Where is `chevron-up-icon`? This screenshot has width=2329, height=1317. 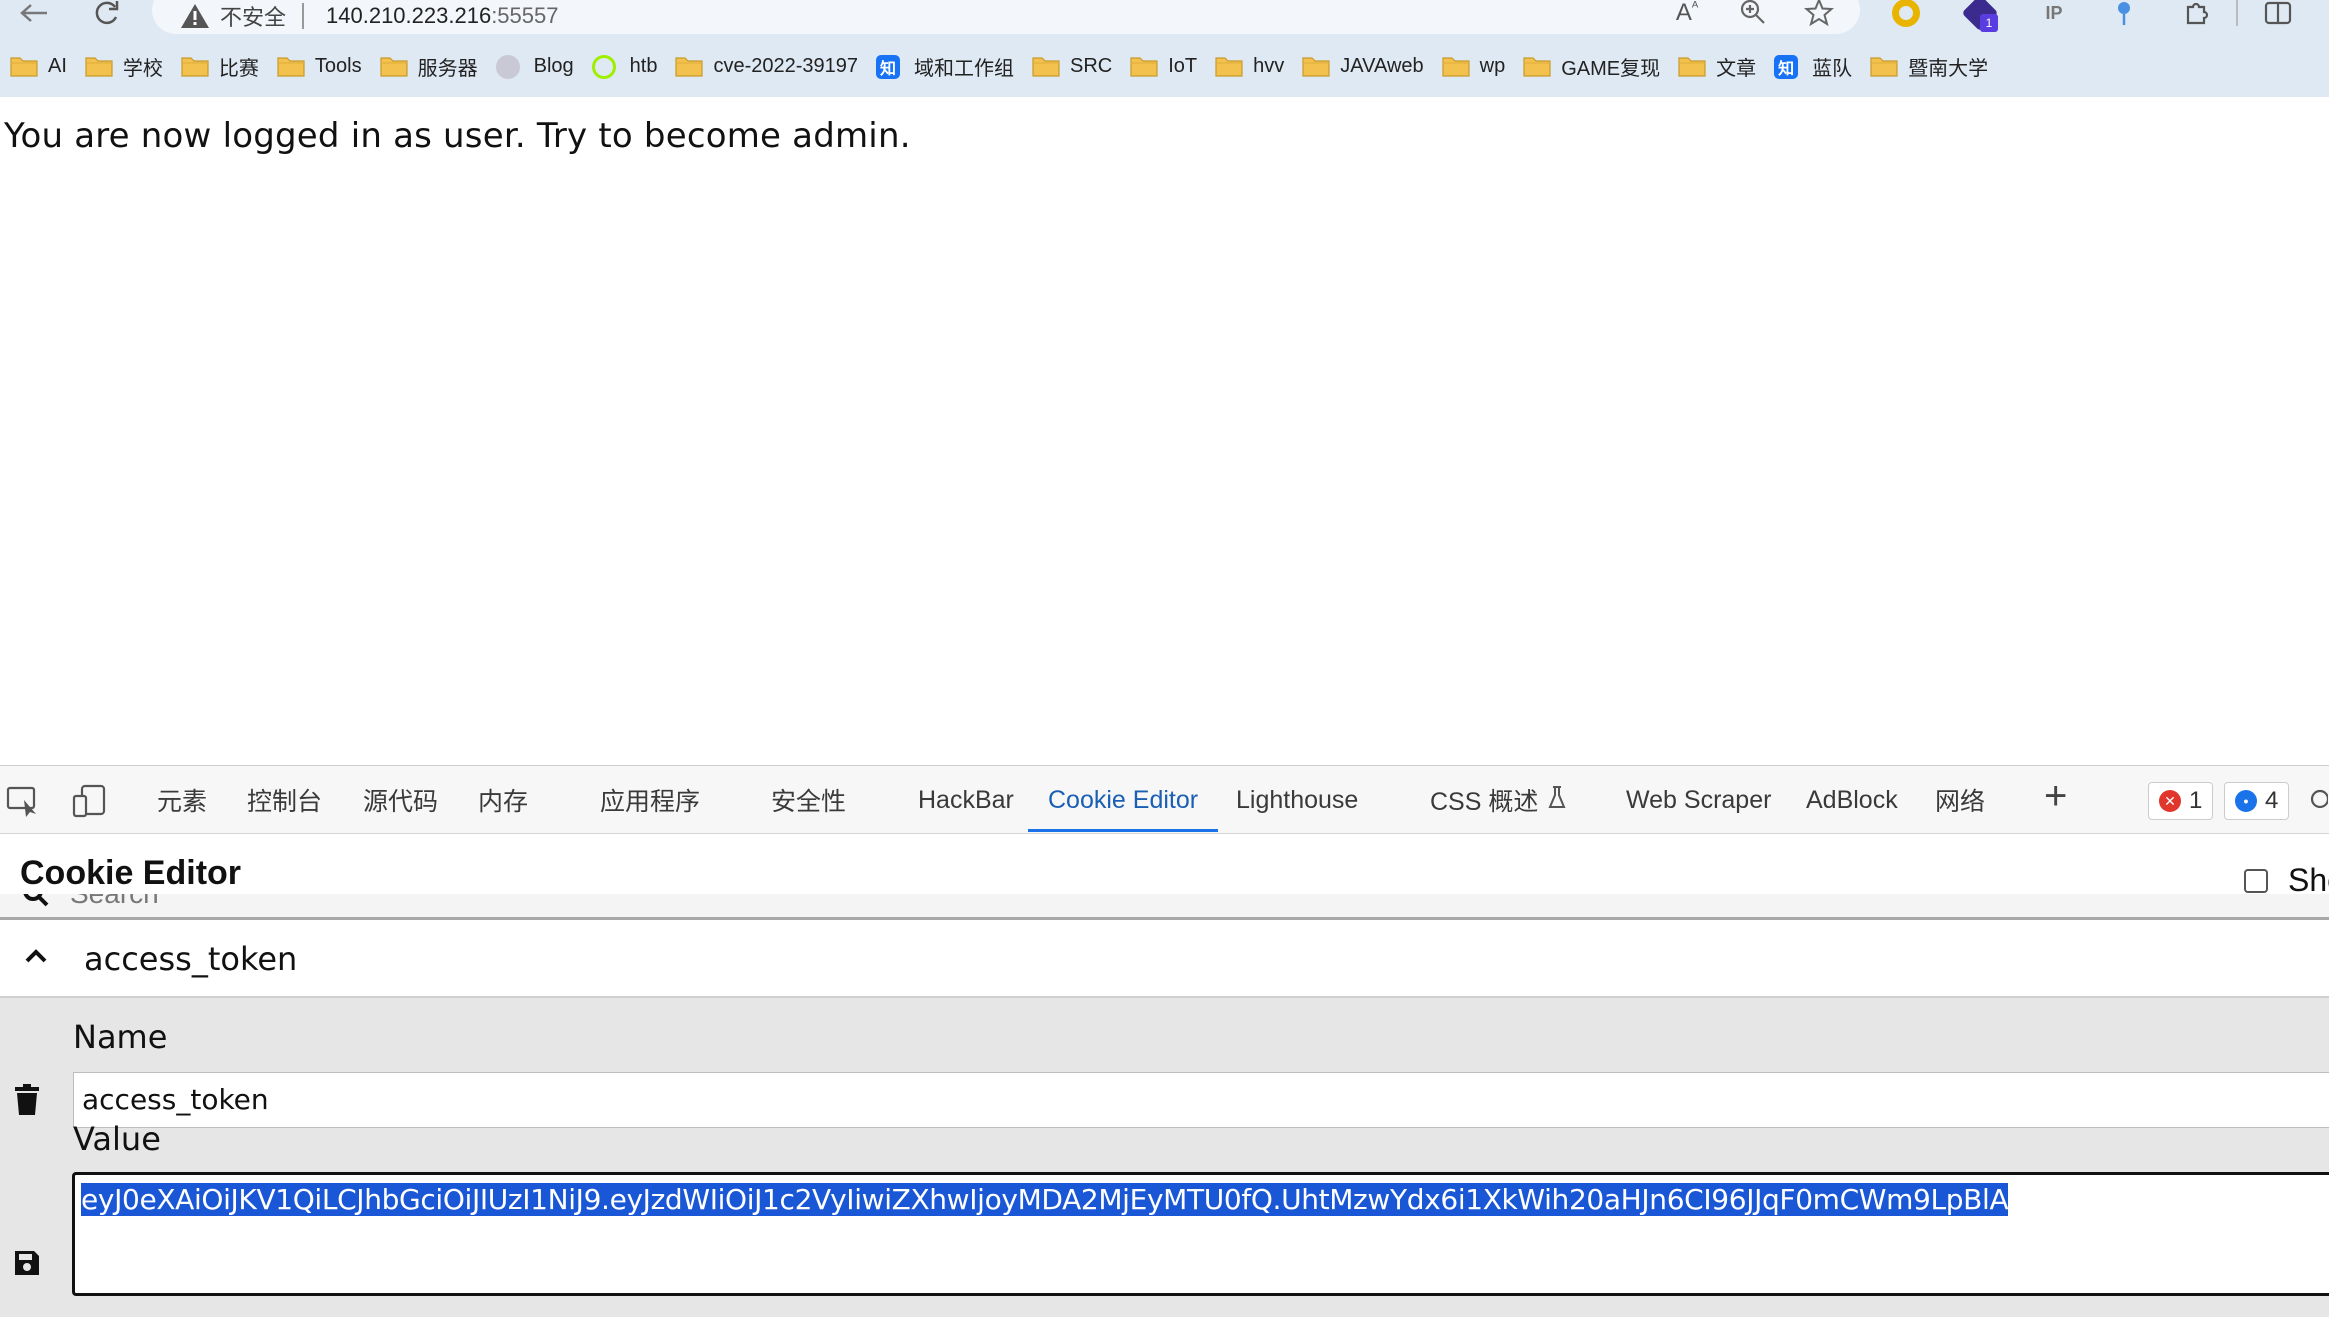 chevron-up-icon is located at coordinates (36, 955).